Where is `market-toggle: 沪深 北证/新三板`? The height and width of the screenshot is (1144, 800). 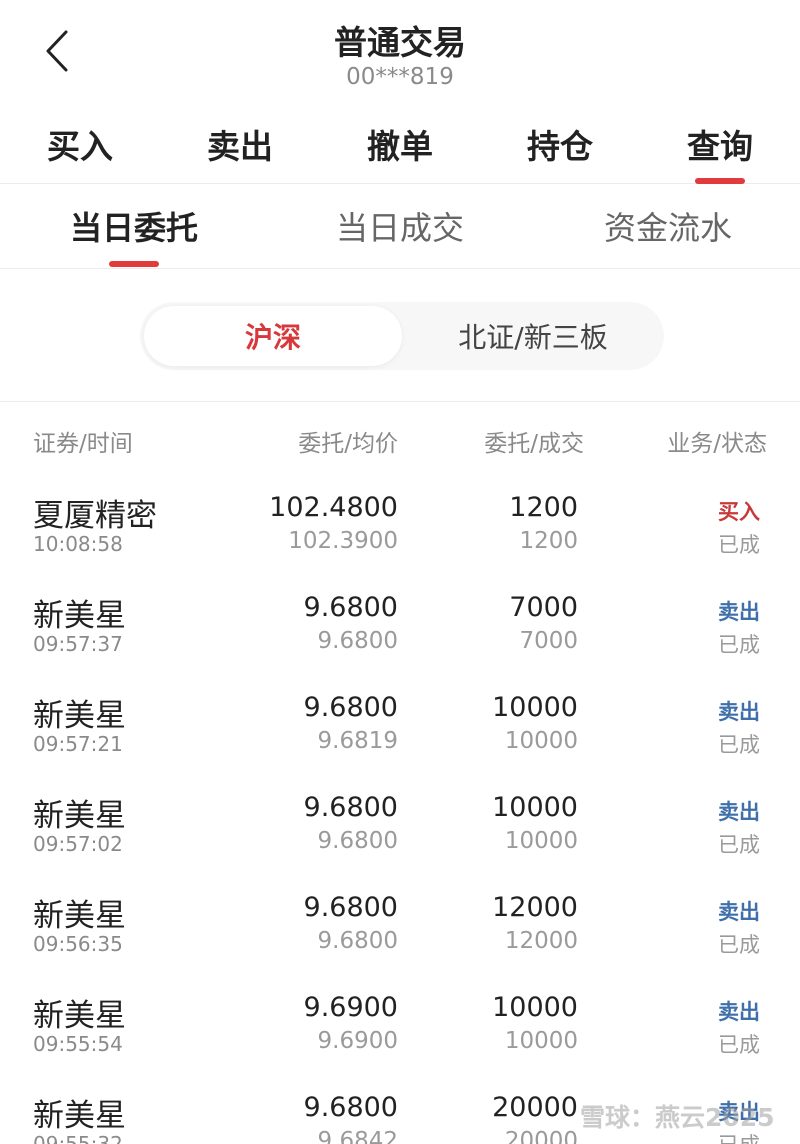 market-toggle: 沪深 北证/新三板 is located at coordinates (402, 336).